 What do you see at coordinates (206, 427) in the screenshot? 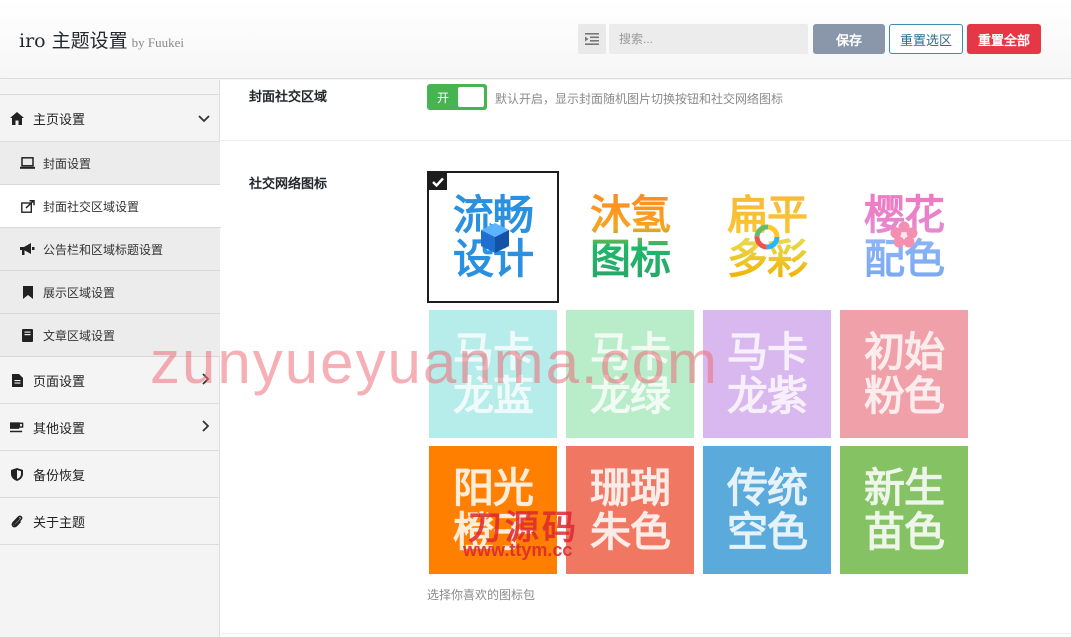
I see `chevron-right-icon` at bounding box center [206, 427].